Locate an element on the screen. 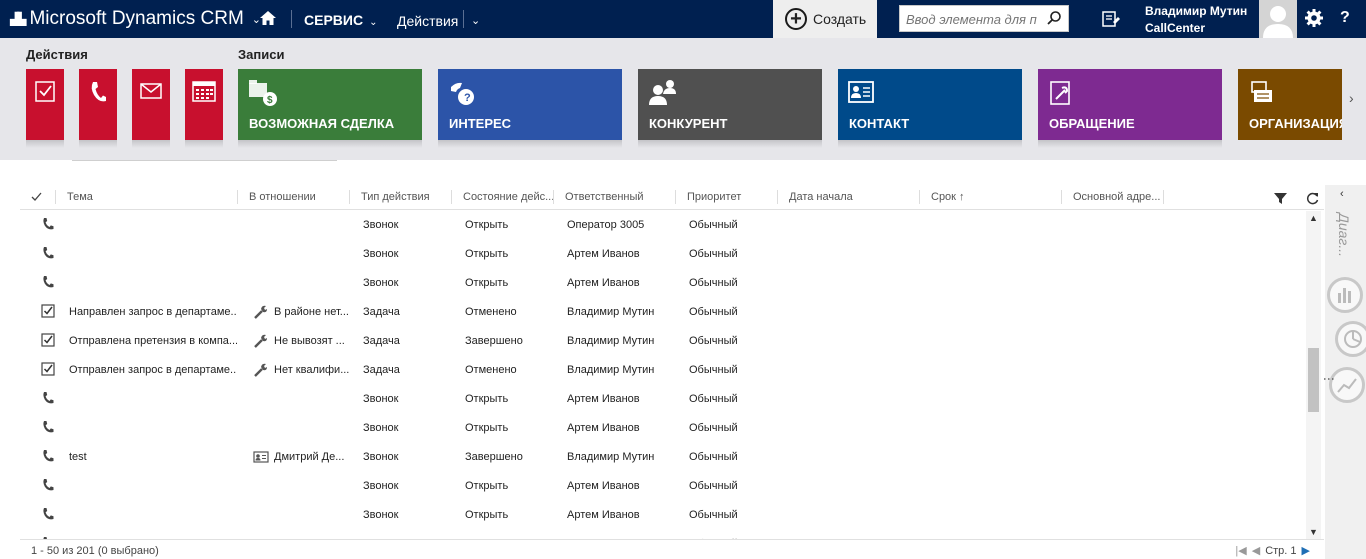 The height and width of the screenshot is (559, 1366). column-header-regarding: В отношении is located at coordinates (299, 197).